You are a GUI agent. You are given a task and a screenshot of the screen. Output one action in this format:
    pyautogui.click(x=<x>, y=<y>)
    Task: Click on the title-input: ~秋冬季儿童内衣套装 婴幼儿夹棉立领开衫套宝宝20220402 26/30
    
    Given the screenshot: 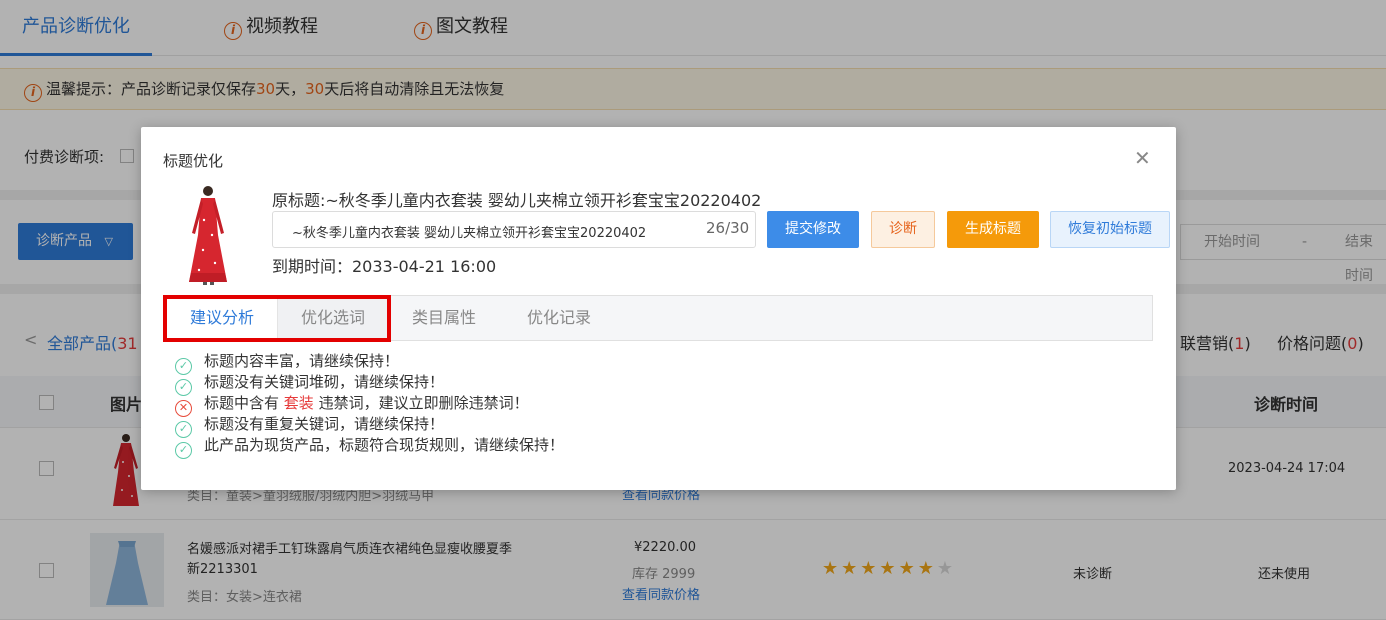 What is the action you would take?
    pyautogui.click(x=514, y=229)
    